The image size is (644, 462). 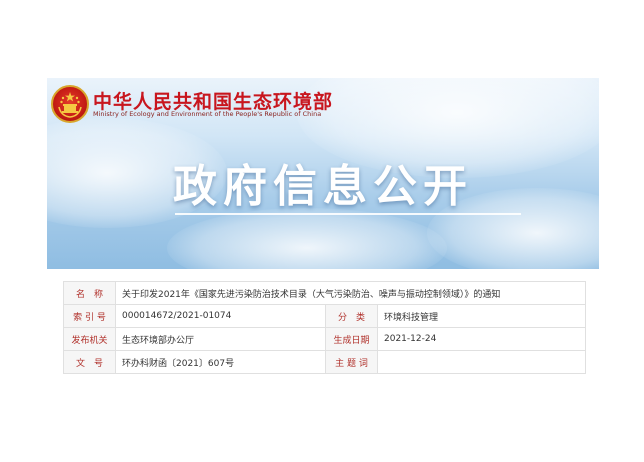 What do you see at coordinates (89, 362) in the screenshot?
I see `doc-number-label: 文 号` at bounding box center [89, 362].